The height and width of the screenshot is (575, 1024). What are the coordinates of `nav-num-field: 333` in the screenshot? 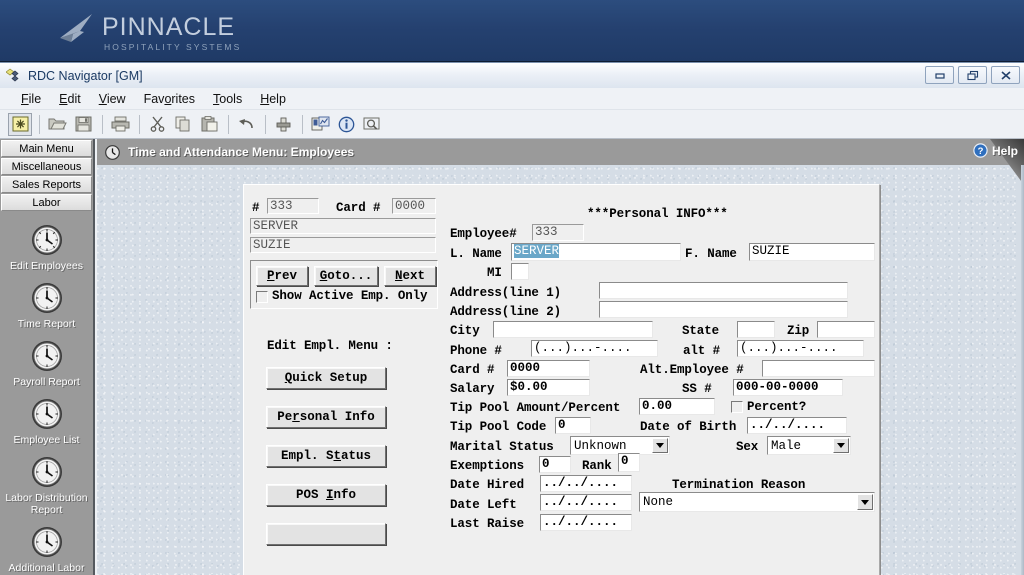 It's located at (293, 206).